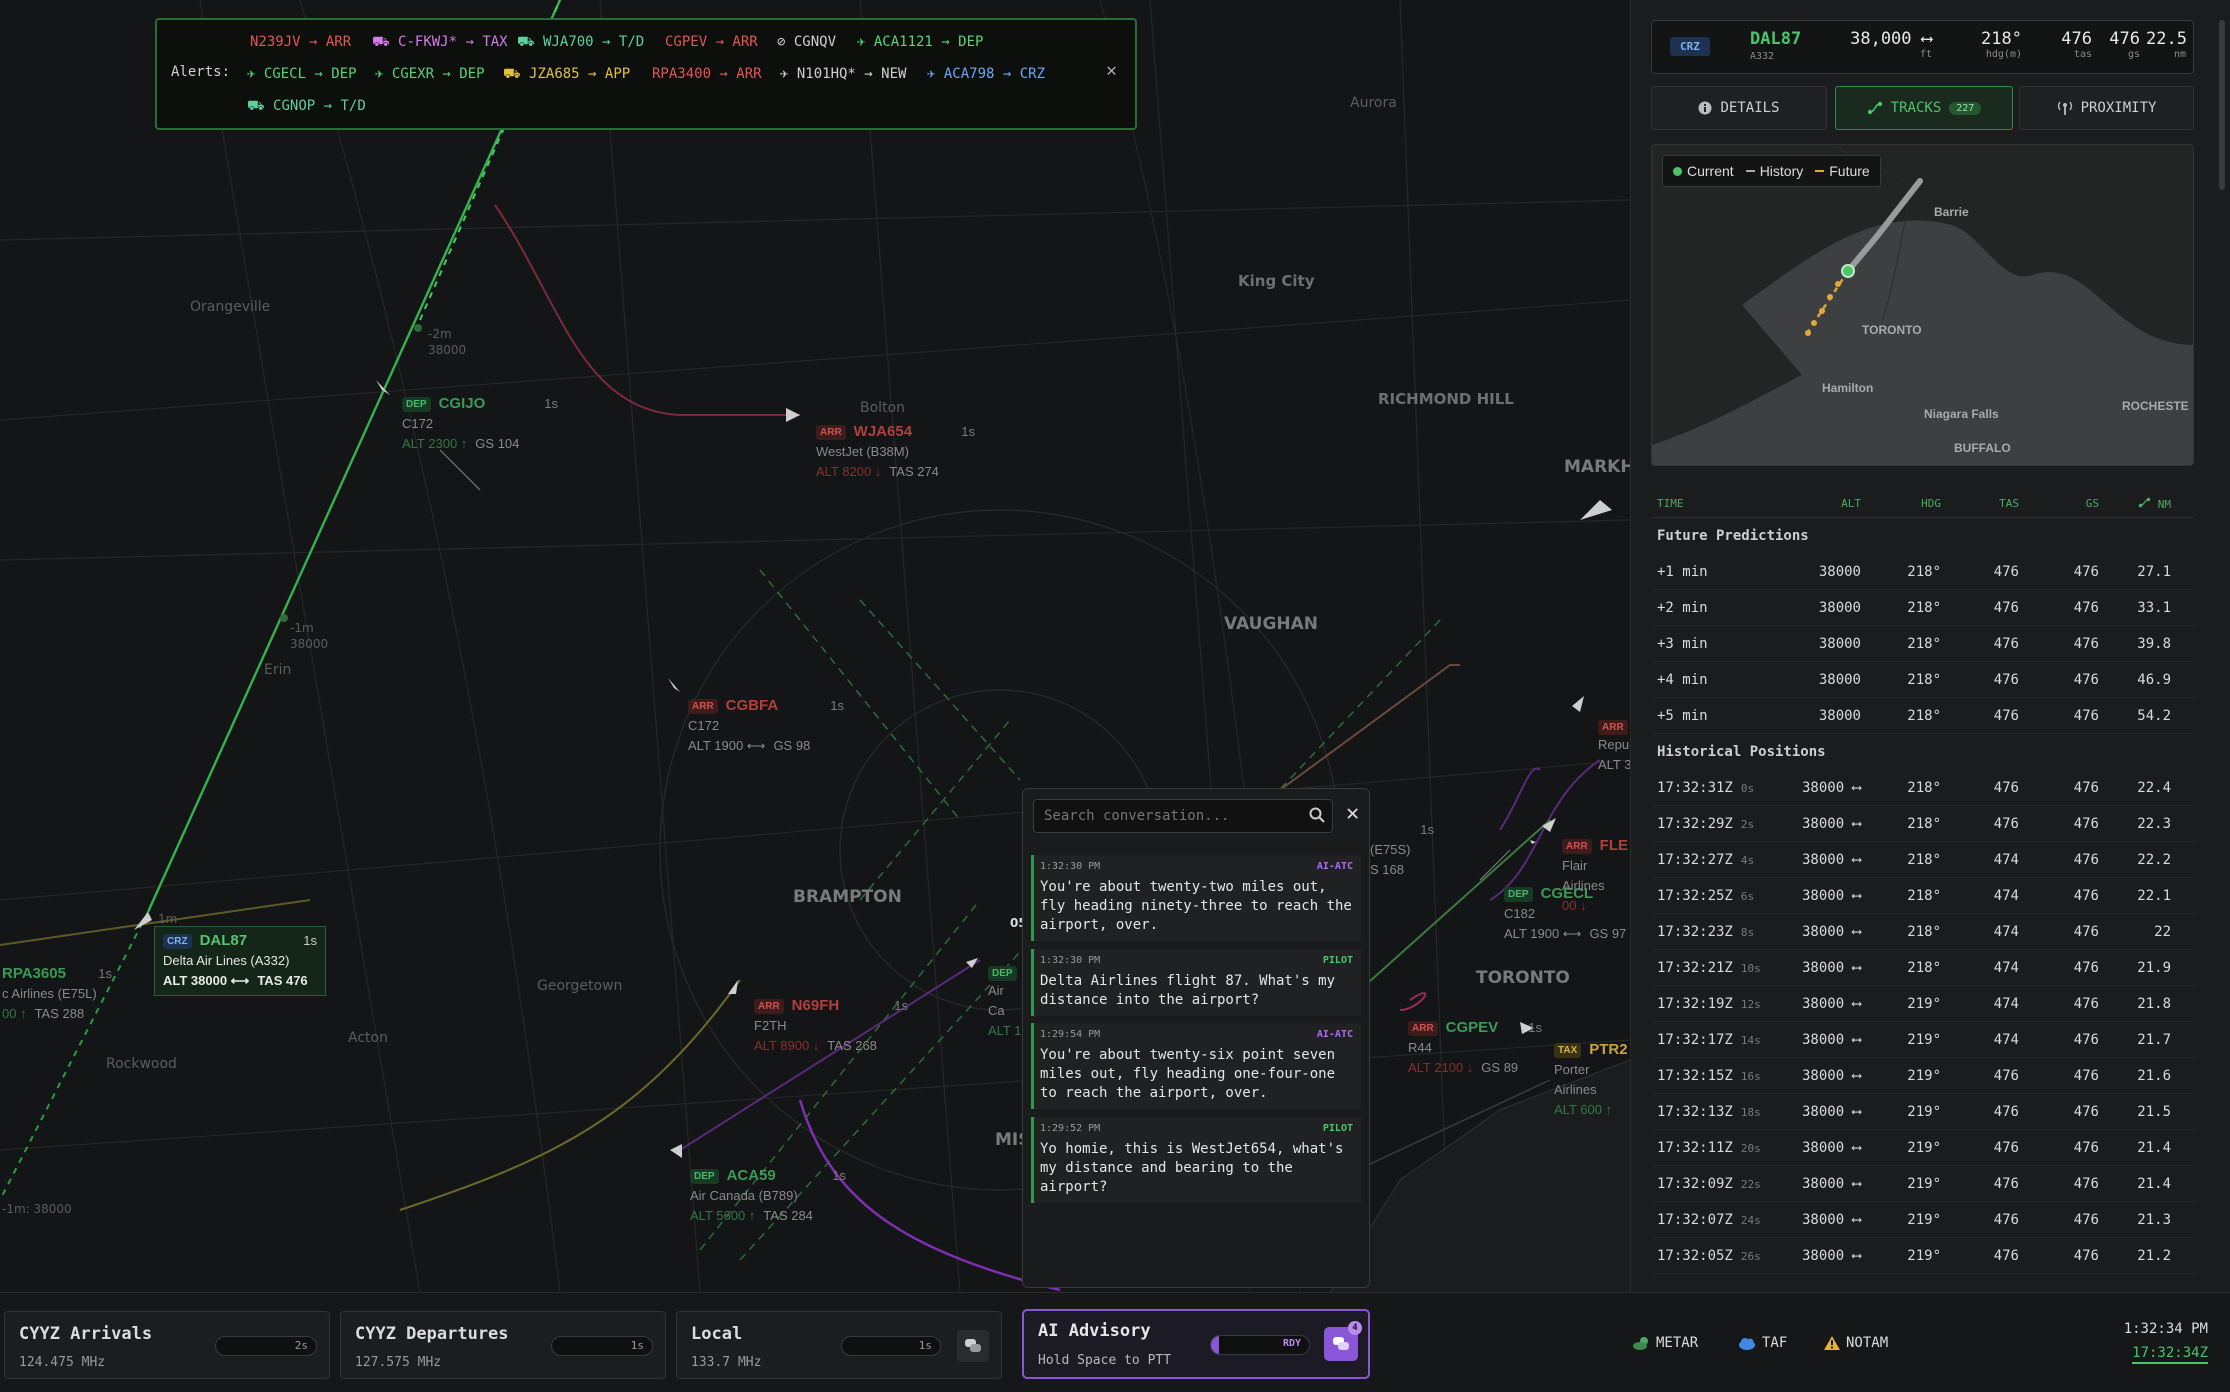 Image resolution: width=2230 pixels, height=1392 pixels. Describe the element at coordinates (1718, 1256) in the screenshot. I see `table-cell: 17:32:05Z 26s` at that location.